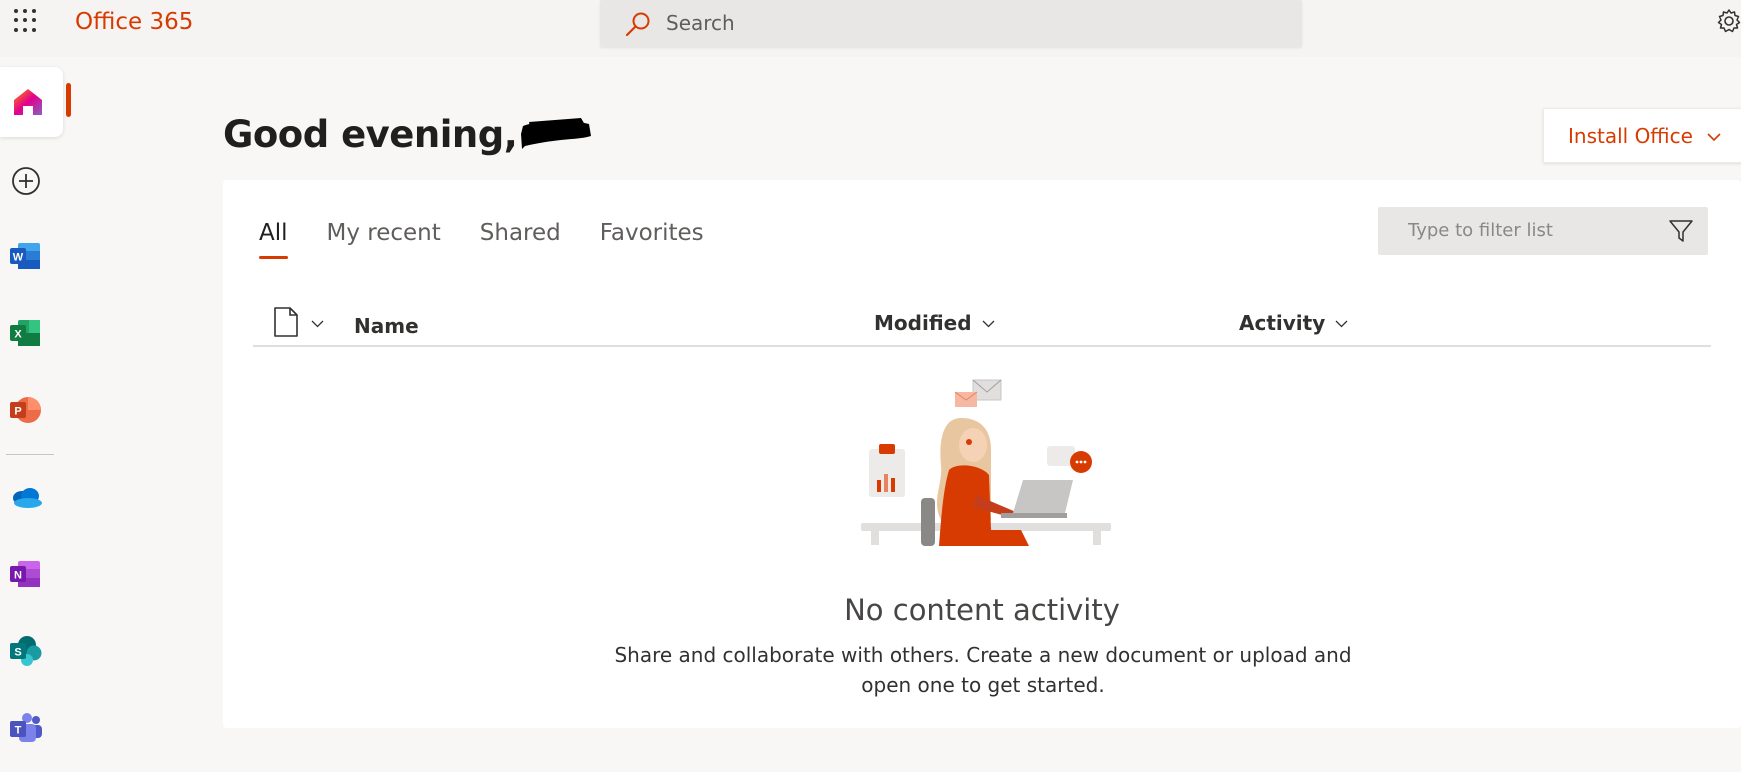 The image size is (1741, 772). I want to click on svg-text: N, so click(18, 576).